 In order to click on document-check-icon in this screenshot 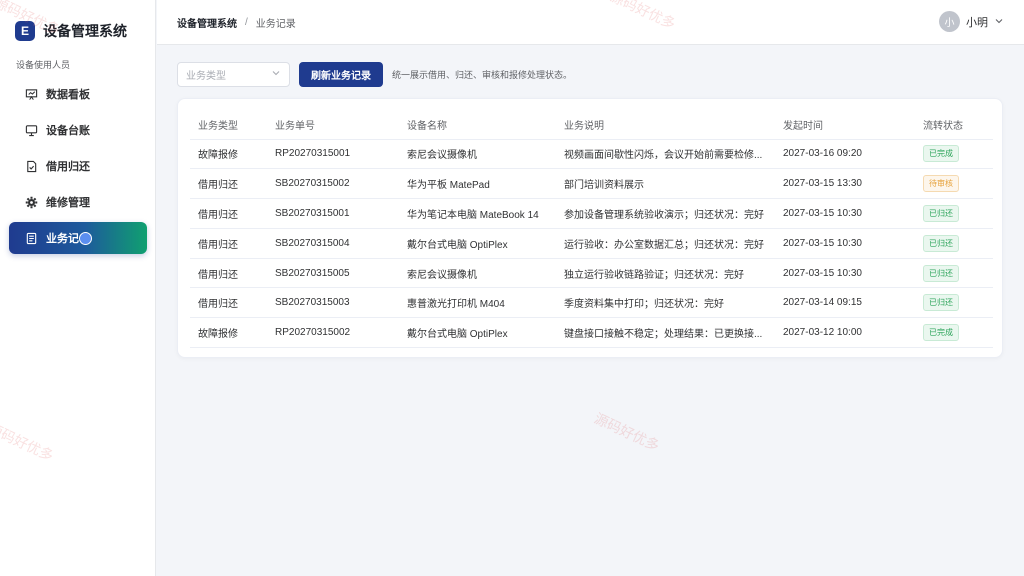, I will do `click(31, 166)`.